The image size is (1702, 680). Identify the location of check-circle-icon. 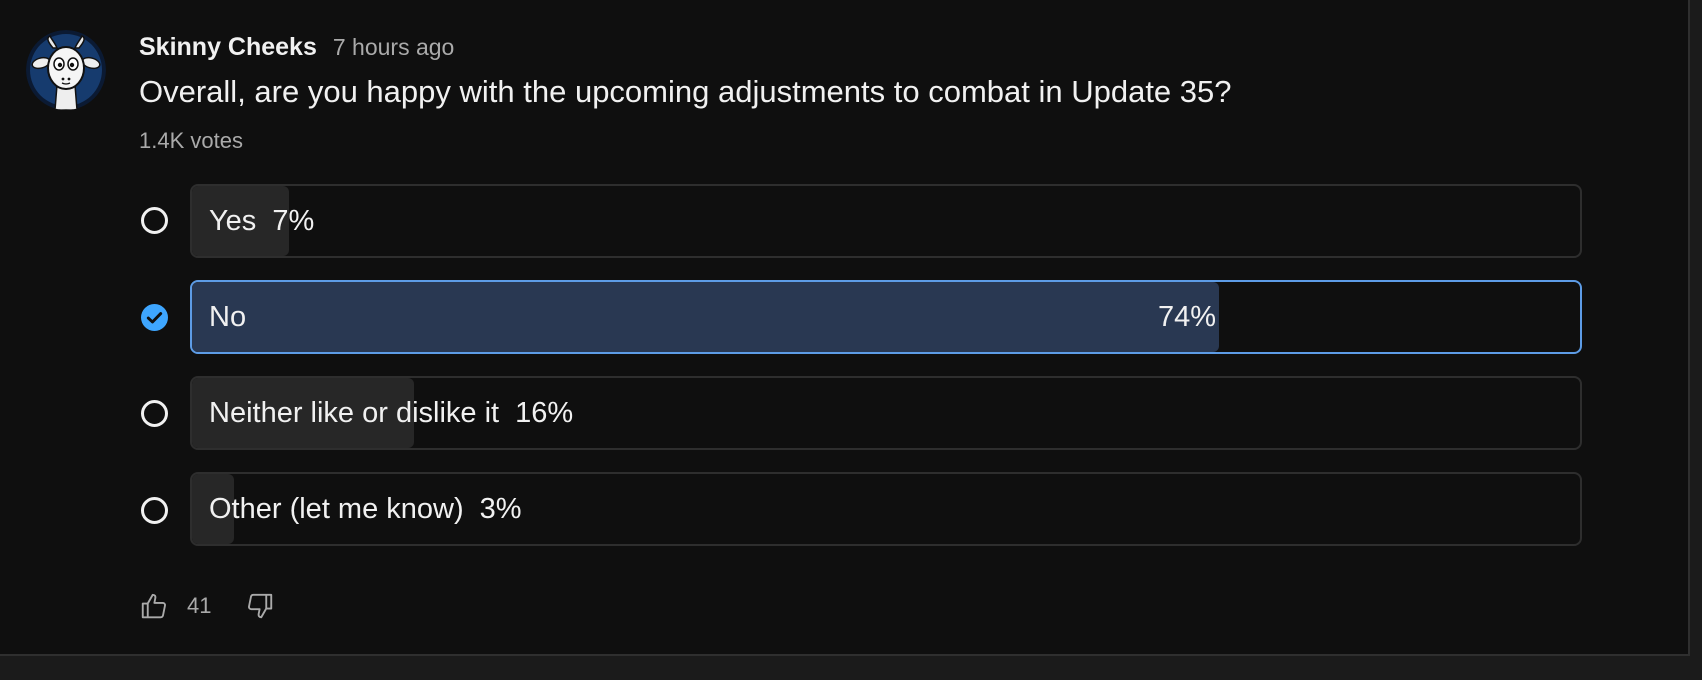
(154, 317).